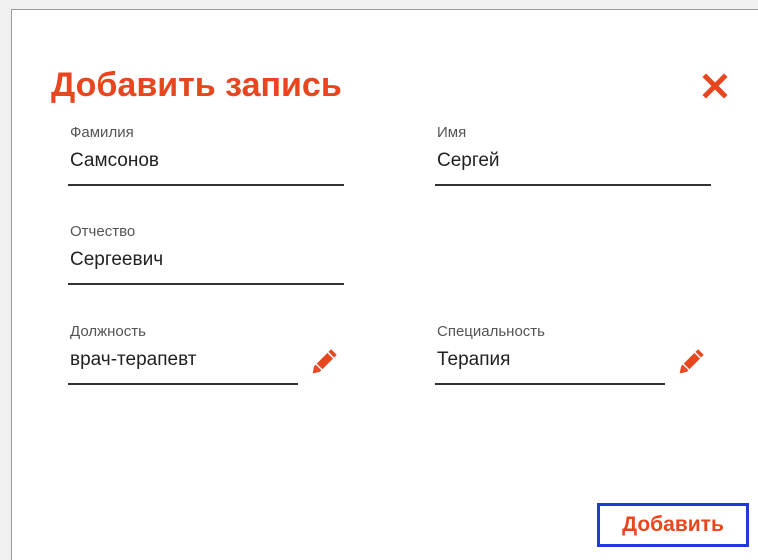  What do you see at coordinates (573, 185) in the screenshot?
I see `first-name-underline` at bounding box center [573, 185].